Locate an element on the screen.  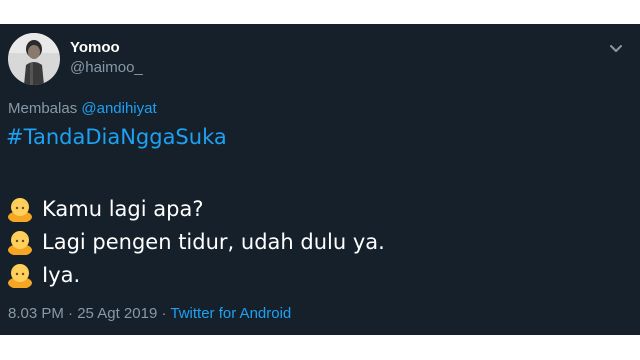
avatar-photo-icon is located at coordinates (34, 59).